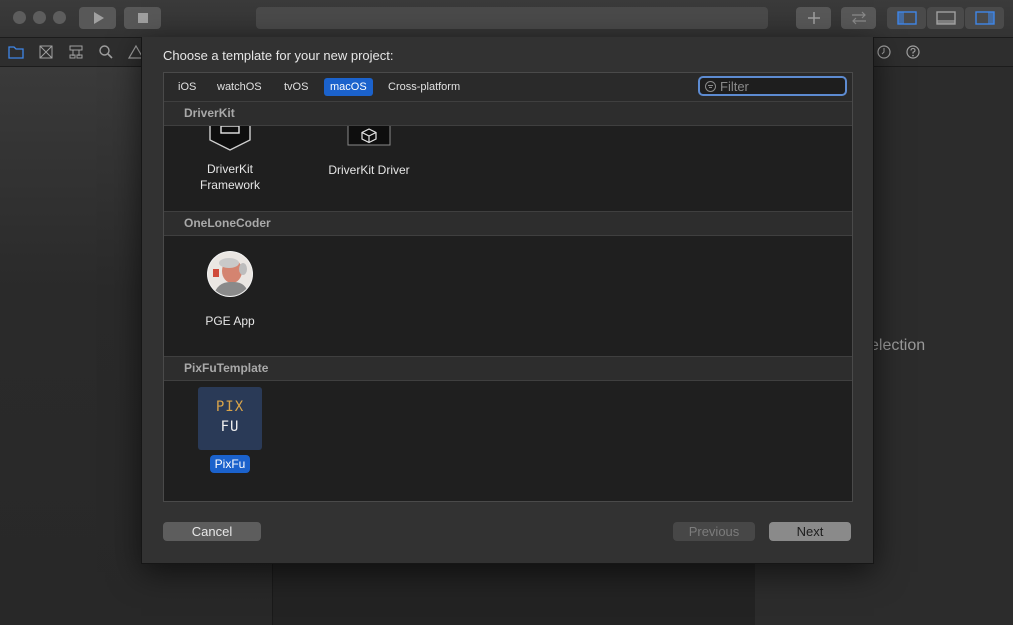 Image resolution: width=1013 pixels, height=625 pixels. Describe the element at coordinates (19, 17) in the screenshot. I see `close-window-button` at that location.